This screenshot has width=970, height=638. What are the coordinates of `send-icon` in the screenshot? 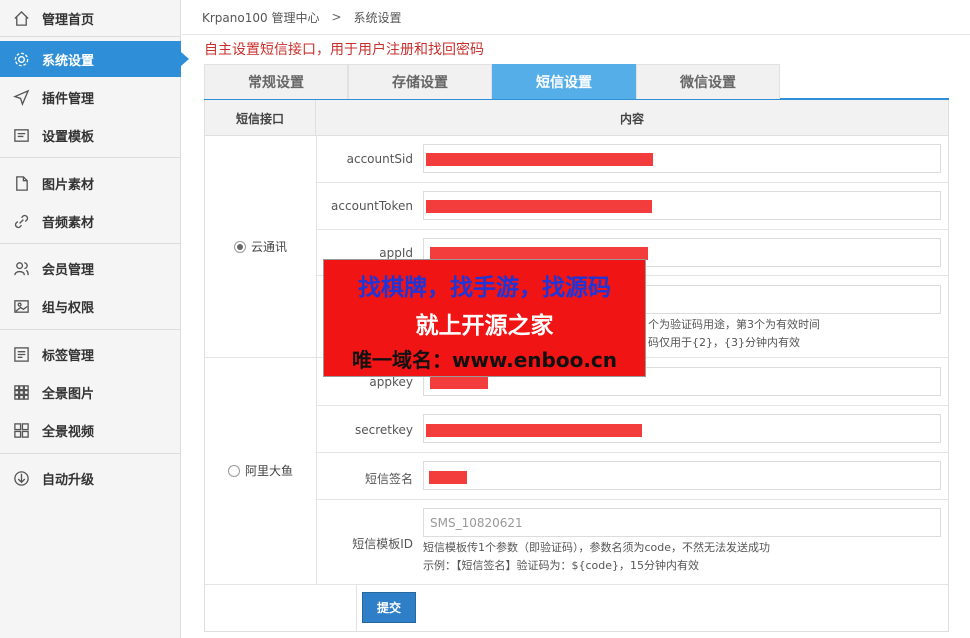 It's located at (21, 97).